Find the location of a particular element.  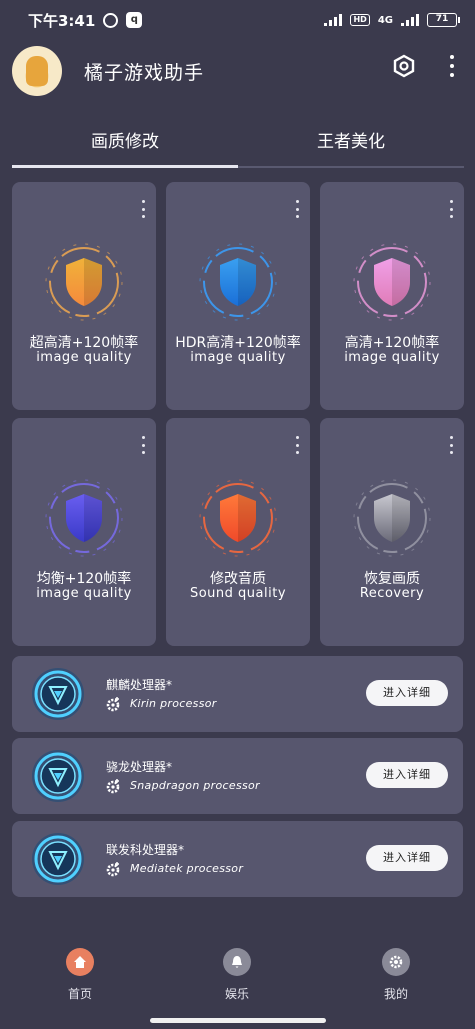

nav-home: 首页 is located at coordinates (80, 975).